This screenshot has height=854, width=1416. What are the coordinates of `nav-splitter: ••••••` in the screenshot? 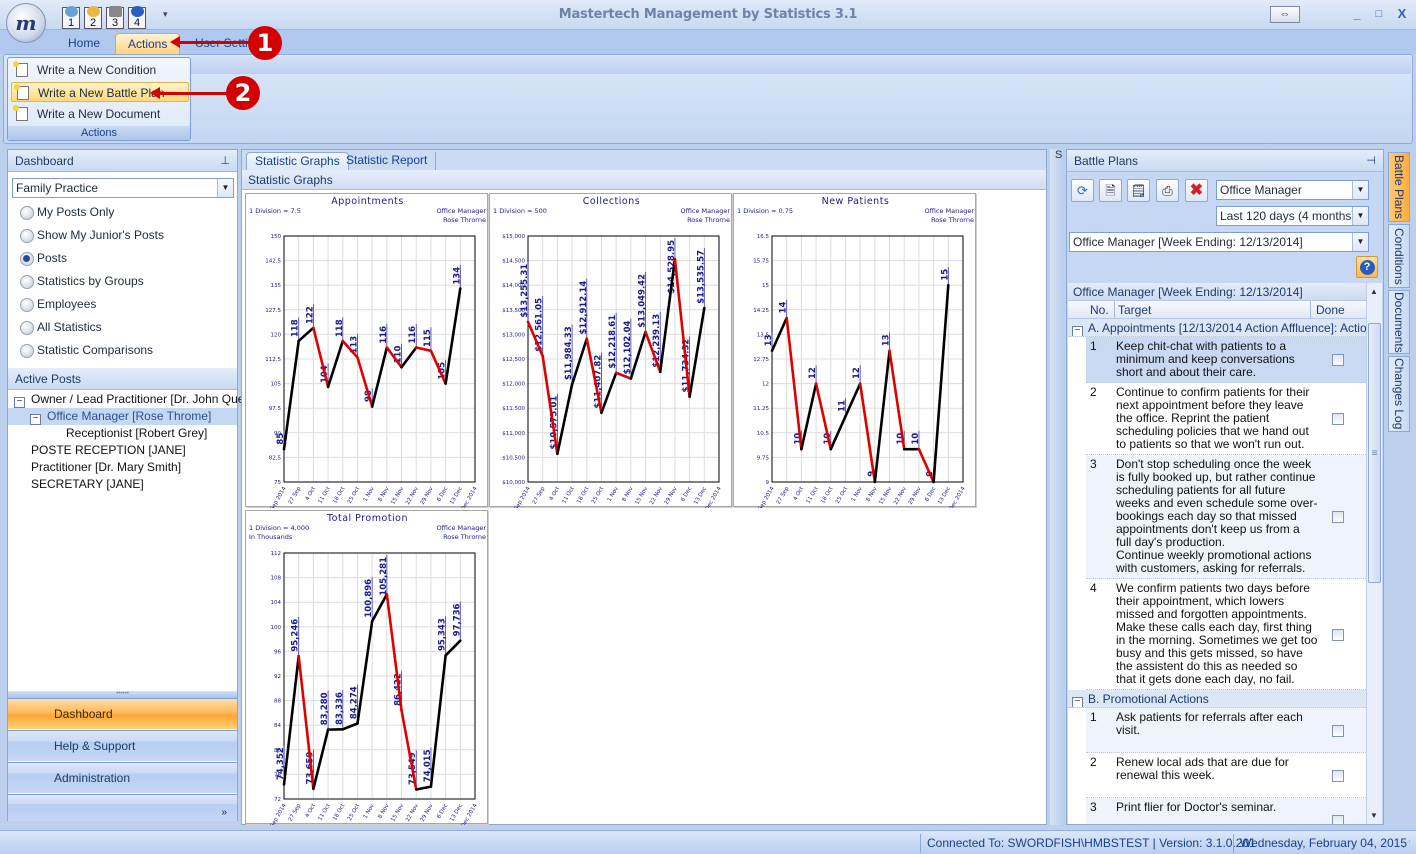 It's located at (122, 694).